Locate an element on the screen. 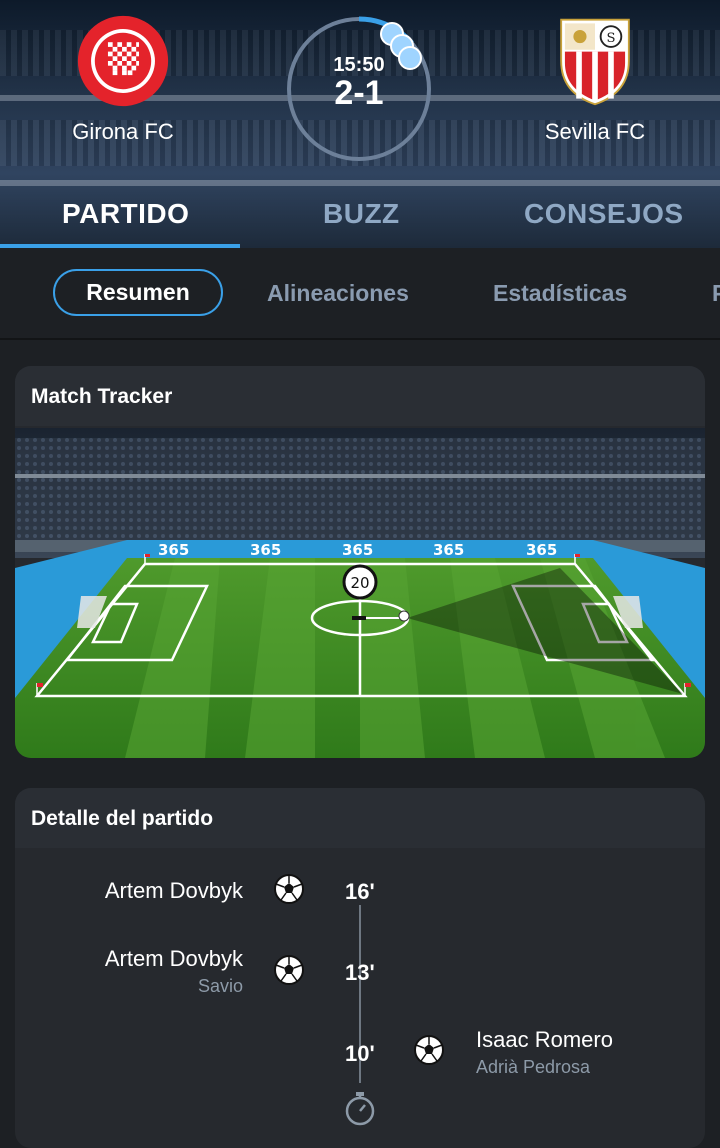  board-text-1: 365 is located at coordinates (173, 550).